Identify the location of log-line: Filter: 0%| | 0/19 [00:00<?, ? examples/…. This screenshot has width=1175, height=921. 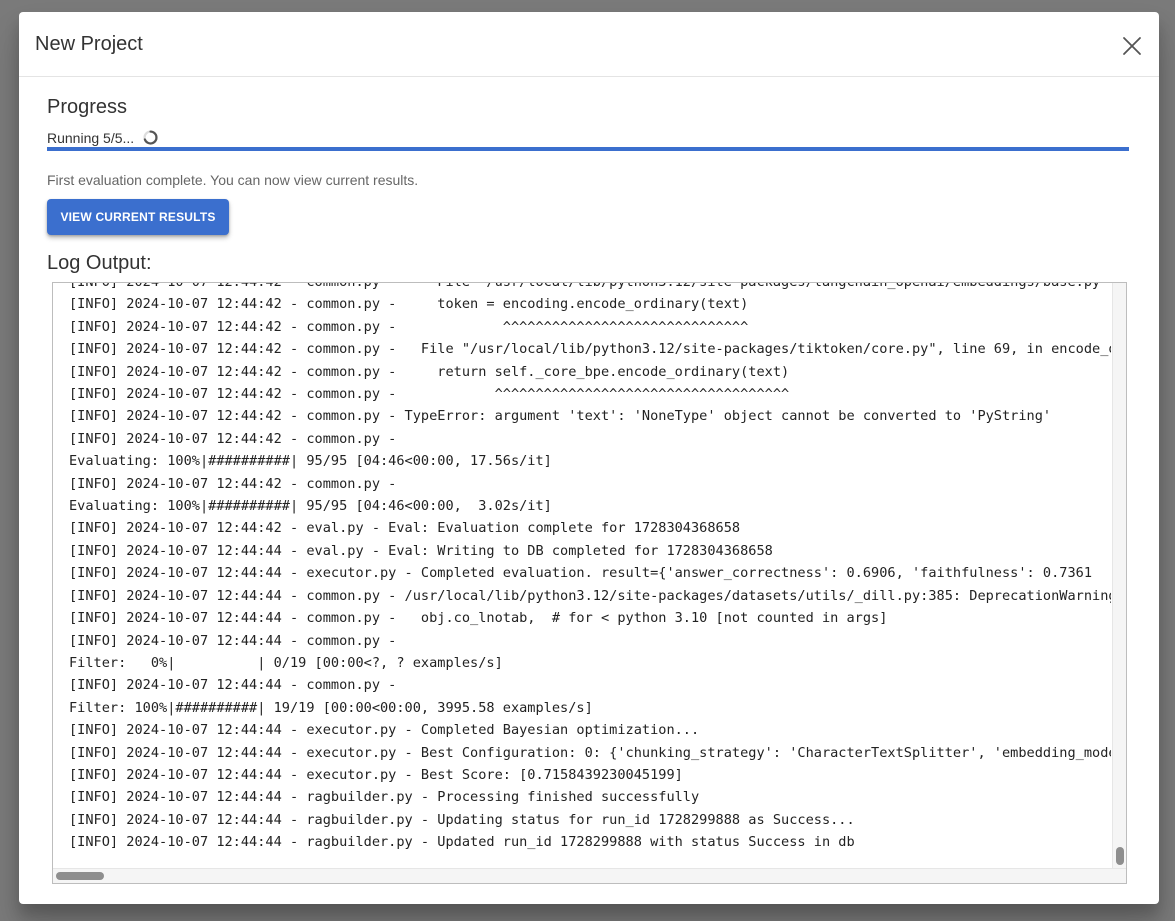
(286, 662).